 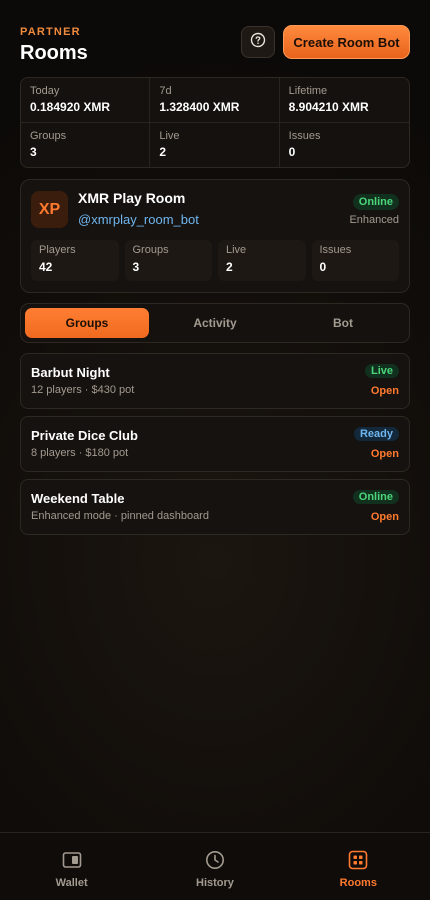 What do you see at coordinates (163, 151) in the screenshot?
I see `stat-value: 2` at bounding box center [163, 151].